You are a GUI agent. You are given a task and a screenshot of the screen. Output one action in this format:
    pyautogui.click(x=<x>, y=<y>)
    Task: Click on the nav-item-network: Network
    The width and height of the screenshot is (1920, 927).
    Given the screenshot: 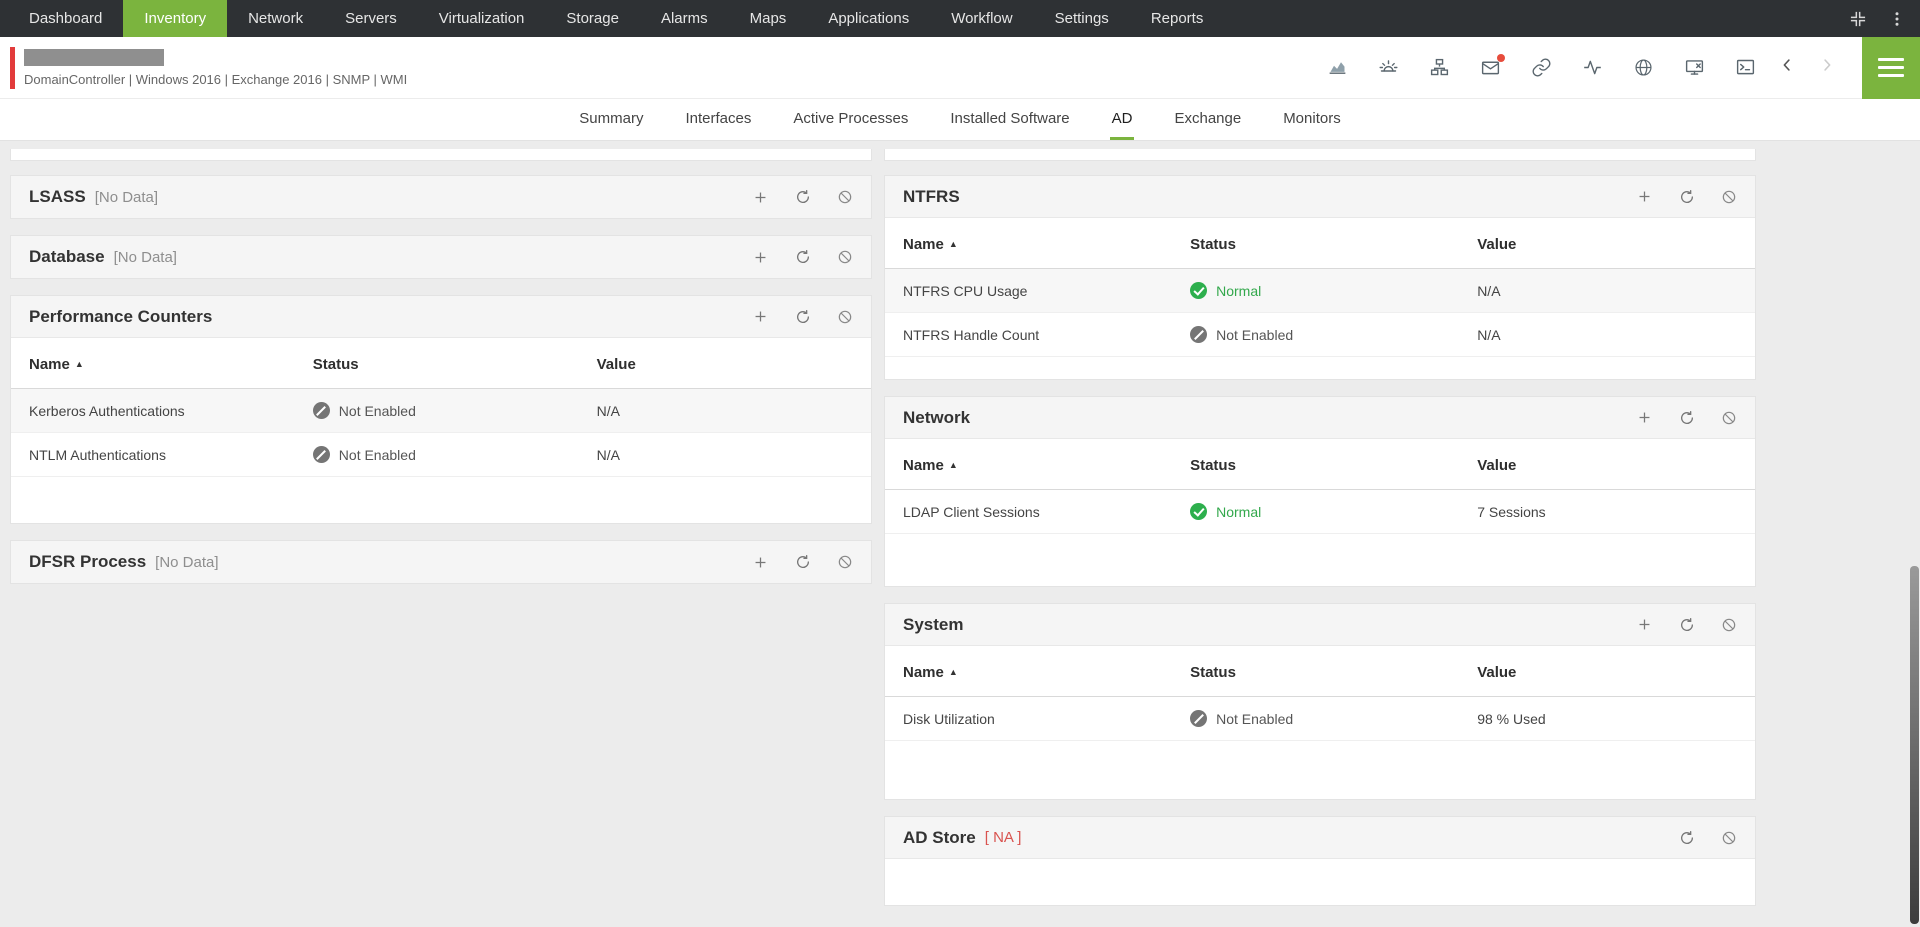 What is the action you would take?
    pyautogui.click(x=275, y=18)
    